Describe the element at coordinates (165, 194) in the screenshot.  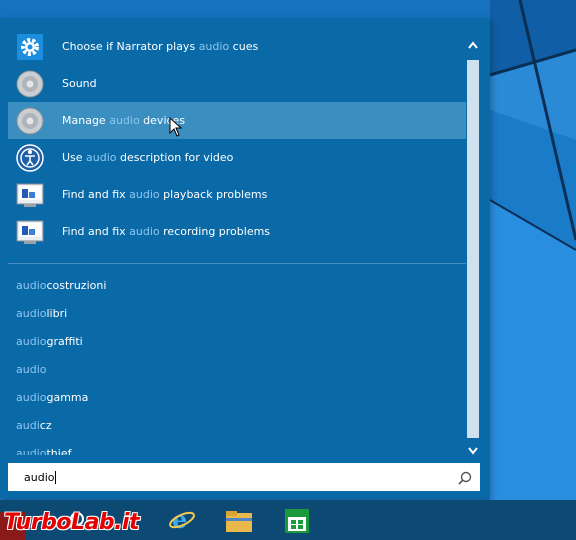
I see `result-label: Find and fix audio playback problems` at that location.